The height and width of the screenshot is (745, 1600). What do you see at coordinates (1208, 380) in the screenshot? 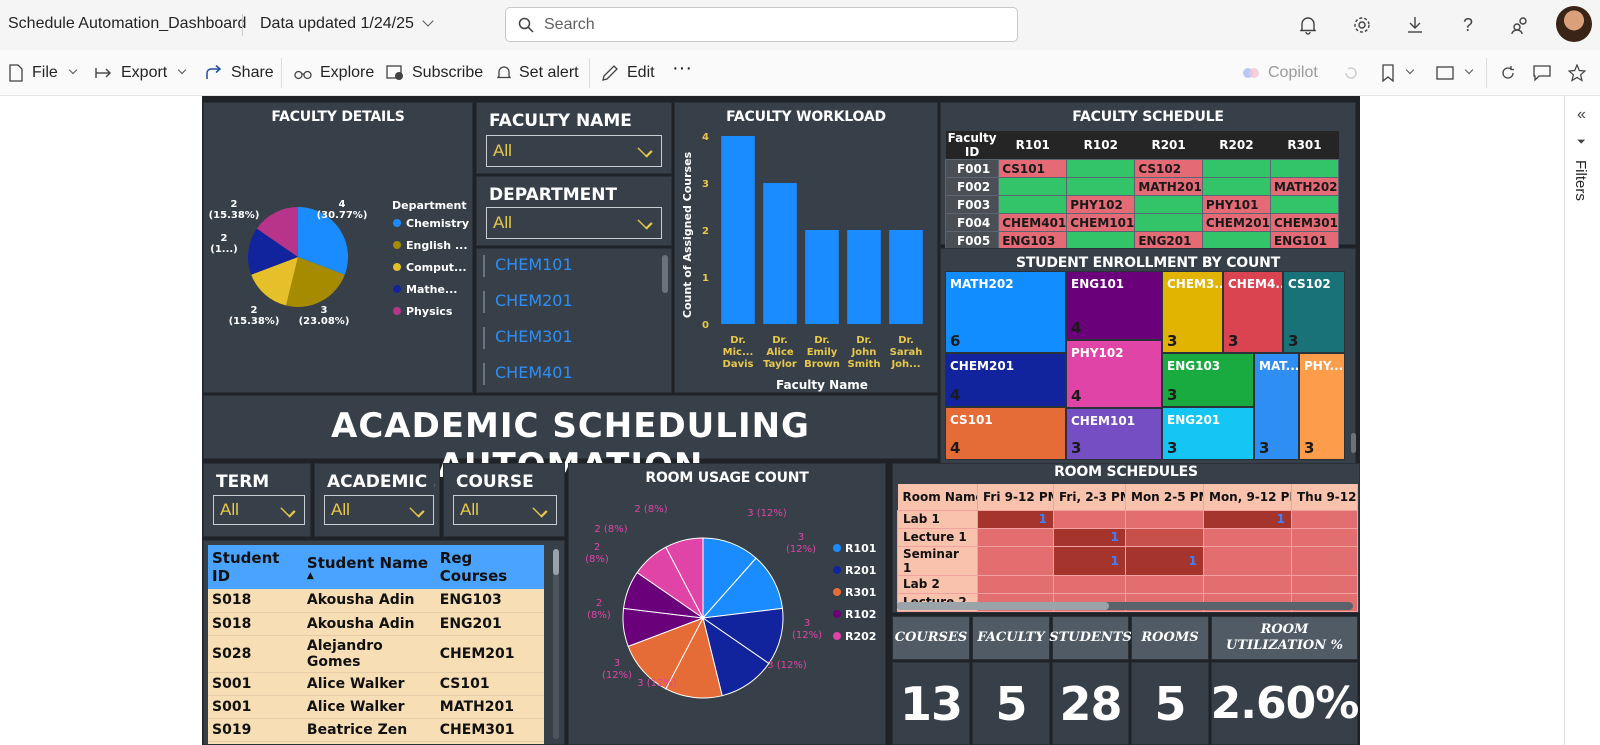
I see `treemap-tile: ENG103 3` at bounding box center [1208, 380].